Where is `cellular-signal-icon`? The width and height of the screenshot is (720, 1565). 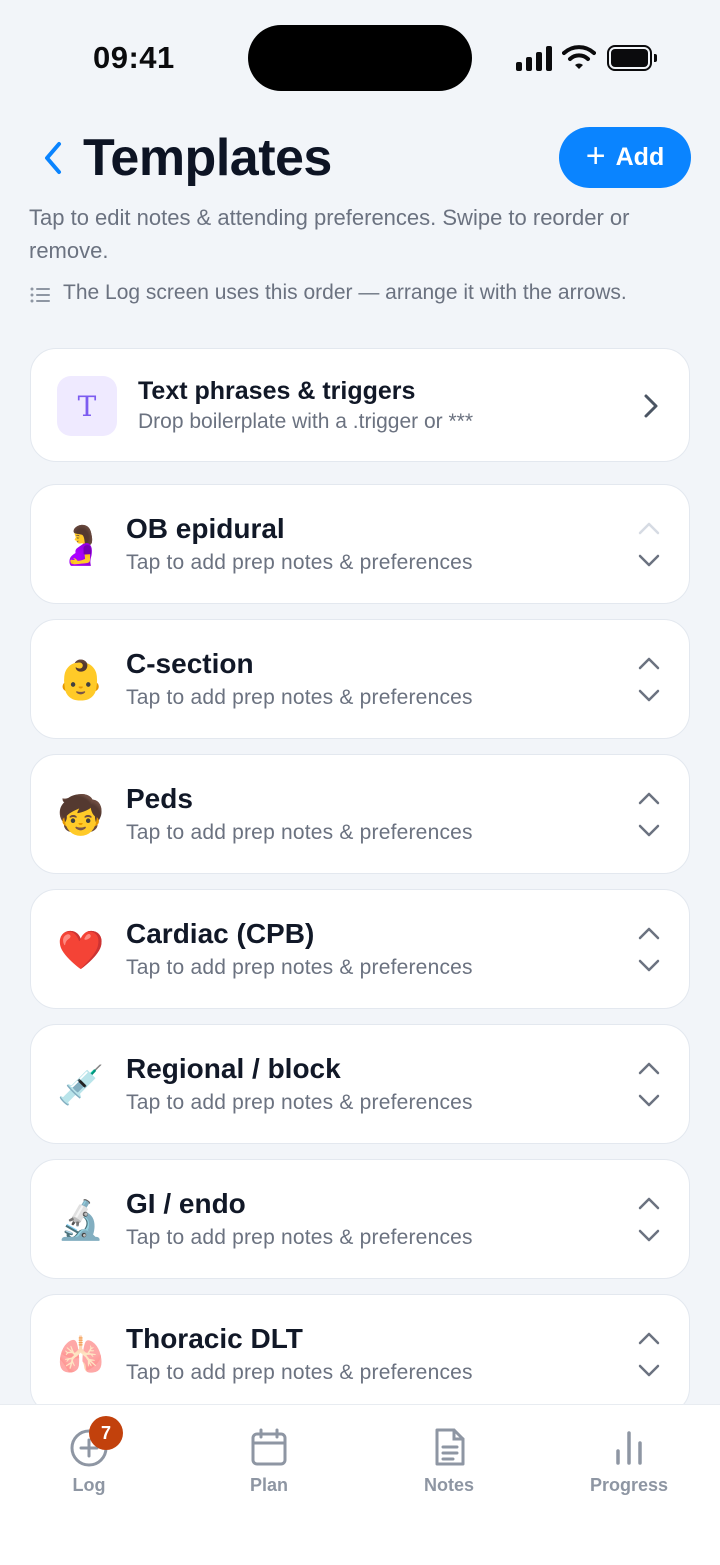 cellular-signal-icon is located at coordinates (534, 58).